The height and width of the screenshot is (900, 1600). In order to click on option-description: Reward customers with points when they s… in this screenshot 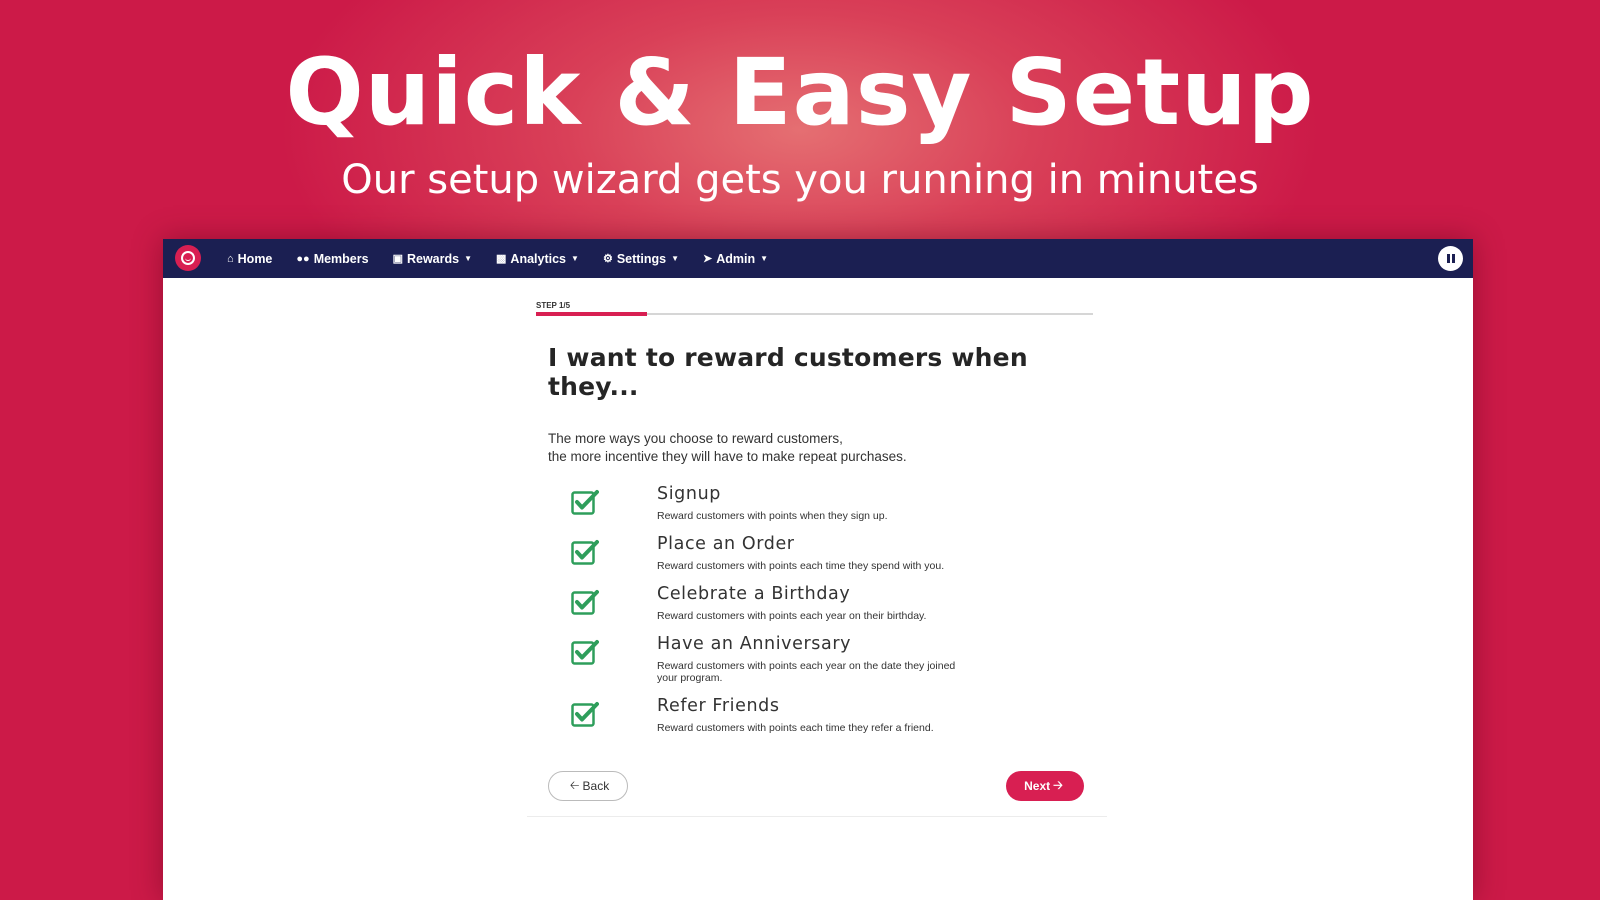, I will do `click(772, 516)`.